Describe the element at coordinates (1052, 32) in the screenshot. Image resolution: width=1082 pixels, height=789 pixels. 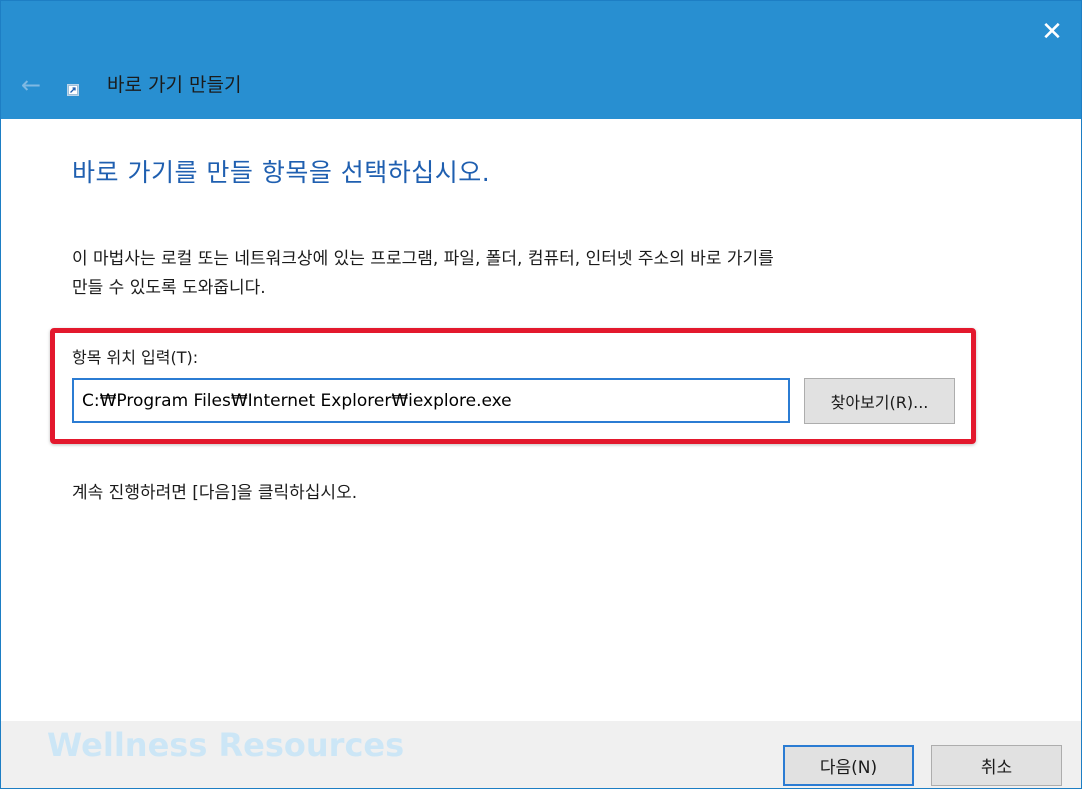
I see `close-icon: ✕` at that location.